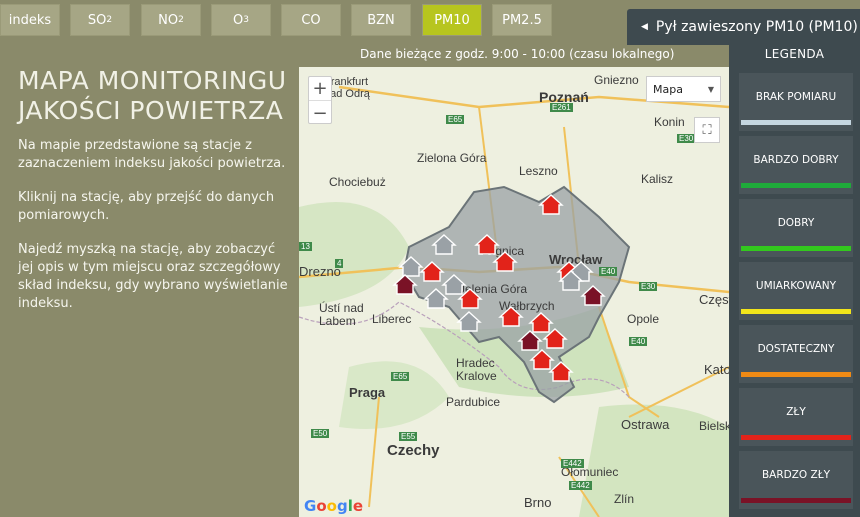 The width and height of the screenshot is (860, 517). What do you see at coordinates (796, 349) in the screenshot?
I see `legend-item-label: DOSTATECZNY` at bounding box center [796, 349].